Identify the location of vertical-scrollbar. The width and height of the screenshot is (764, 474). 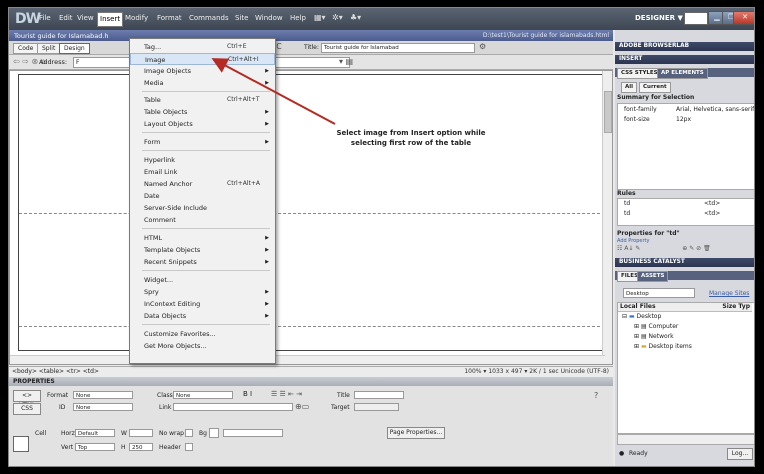
(607, 217).